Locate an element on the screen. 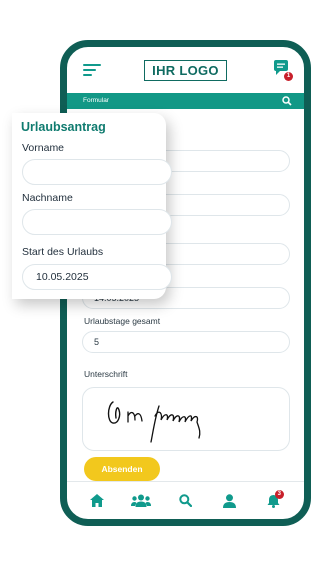 This screenshot has height=567, width=327. user-icon is located at coordinates (230, 501).